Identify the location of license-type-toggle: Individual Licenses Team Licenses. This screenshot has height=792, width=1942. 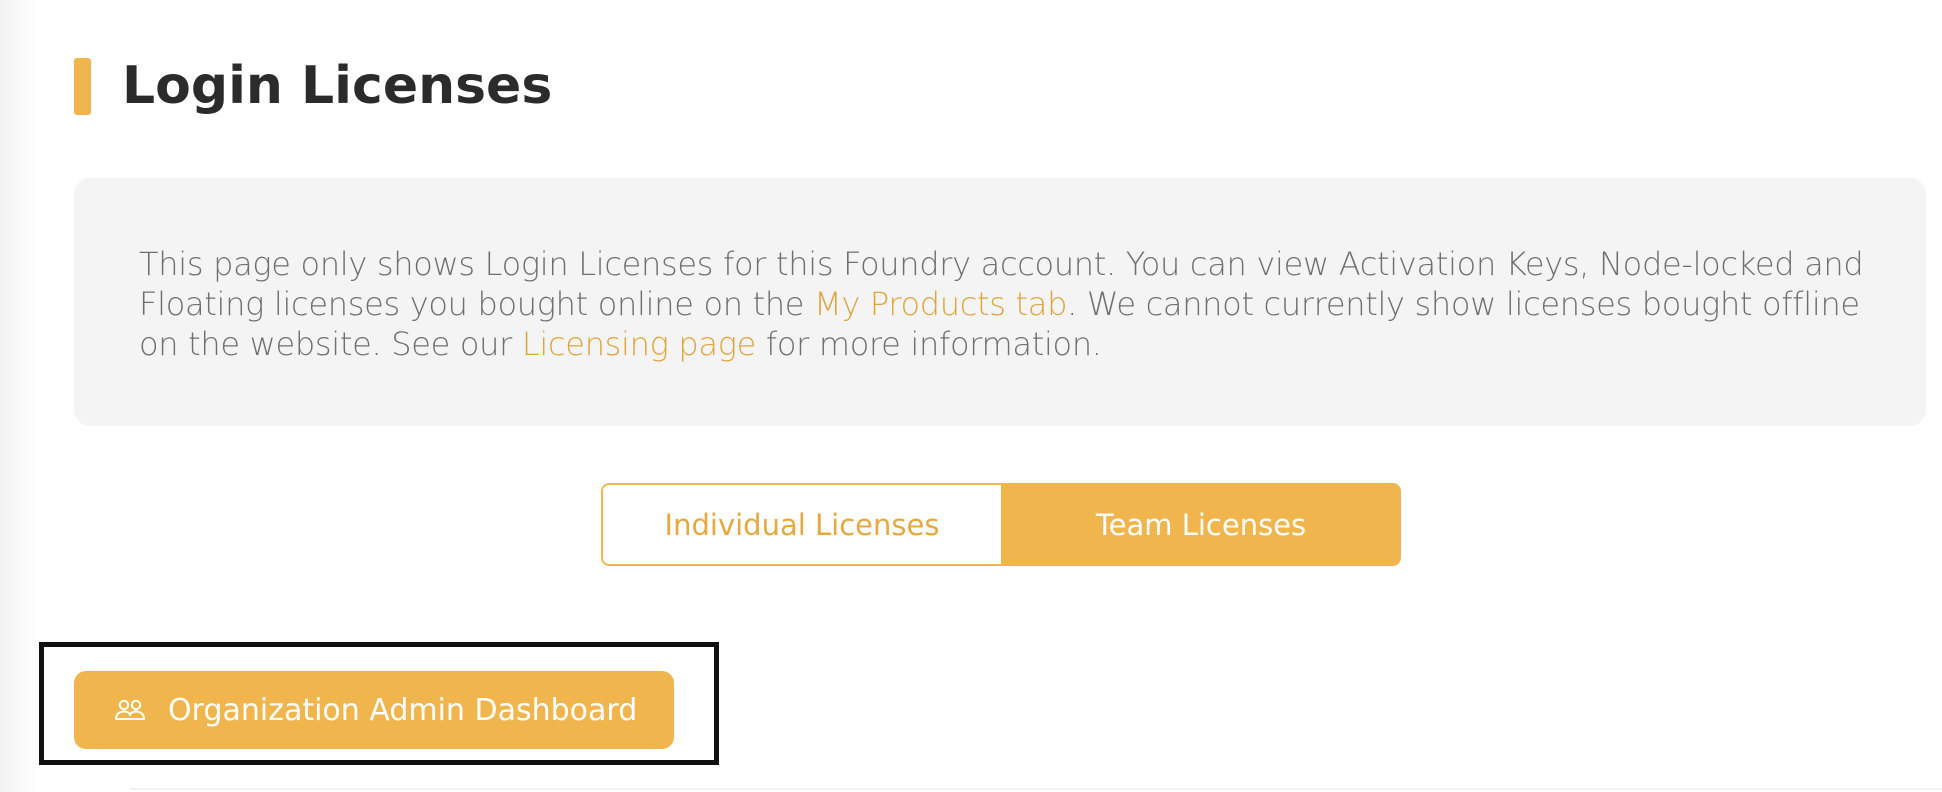
(1001, 524).